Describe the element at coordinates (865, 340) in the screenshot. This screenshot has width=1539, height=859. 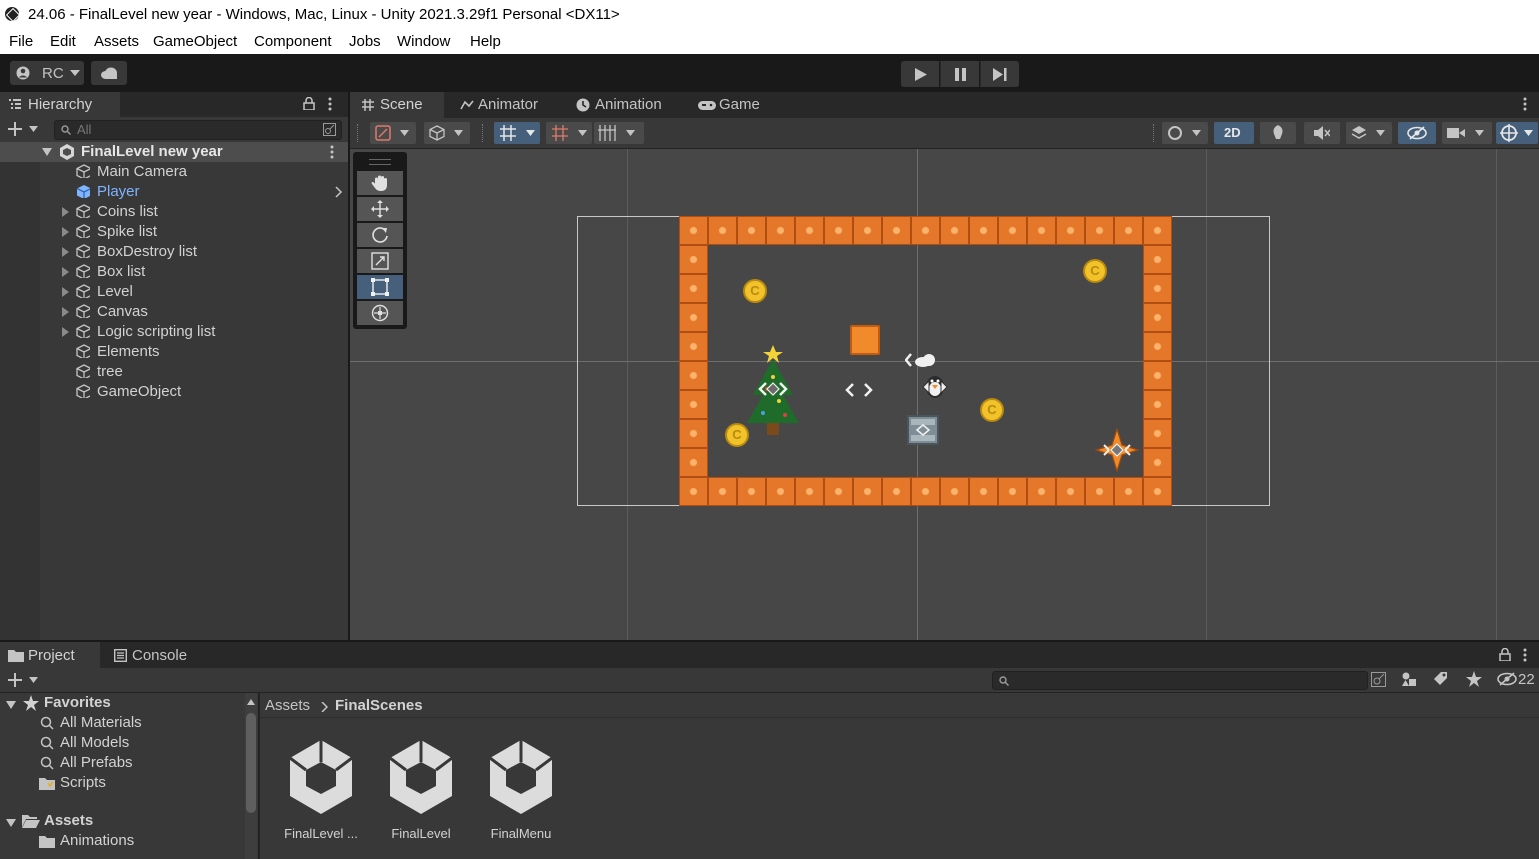
I see `box-sprite` at that location.